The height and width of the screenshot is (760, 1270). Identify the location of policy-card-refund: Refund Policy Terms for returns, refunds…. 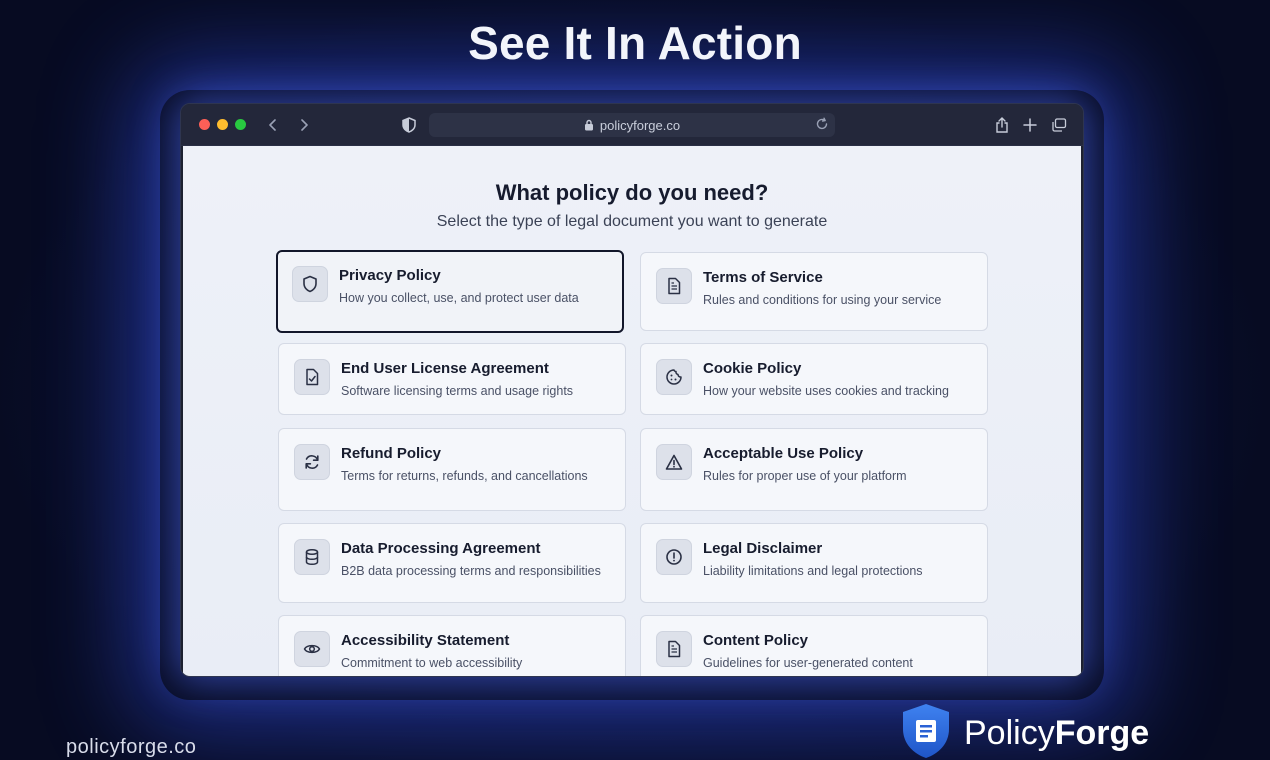
(452, 469).